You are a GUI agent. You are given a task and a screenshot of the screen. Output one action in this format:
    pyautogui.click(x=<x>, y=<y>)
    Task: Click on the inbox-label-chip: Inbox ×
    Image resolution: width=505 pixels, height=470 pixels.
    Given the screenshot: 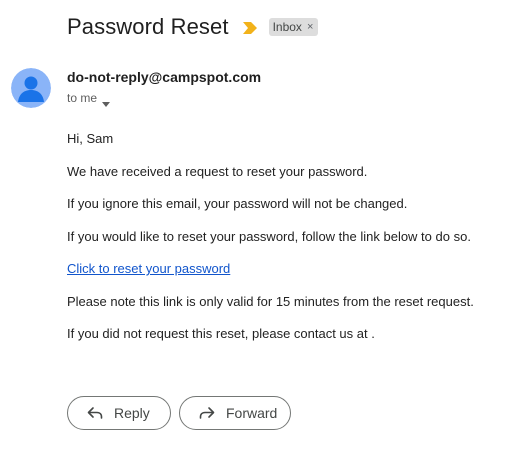 What is the action you would take?
    pyautogui.click(x=293, y=27)
    